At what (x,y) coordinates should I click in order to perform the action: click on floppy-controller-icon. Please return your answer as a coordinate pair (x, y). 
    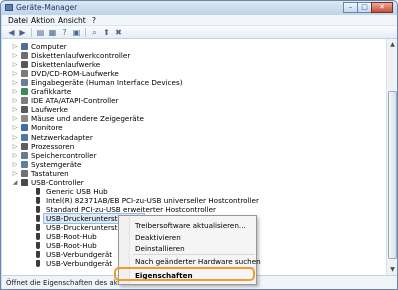
    Looking at the image, I should click on (24, 56).